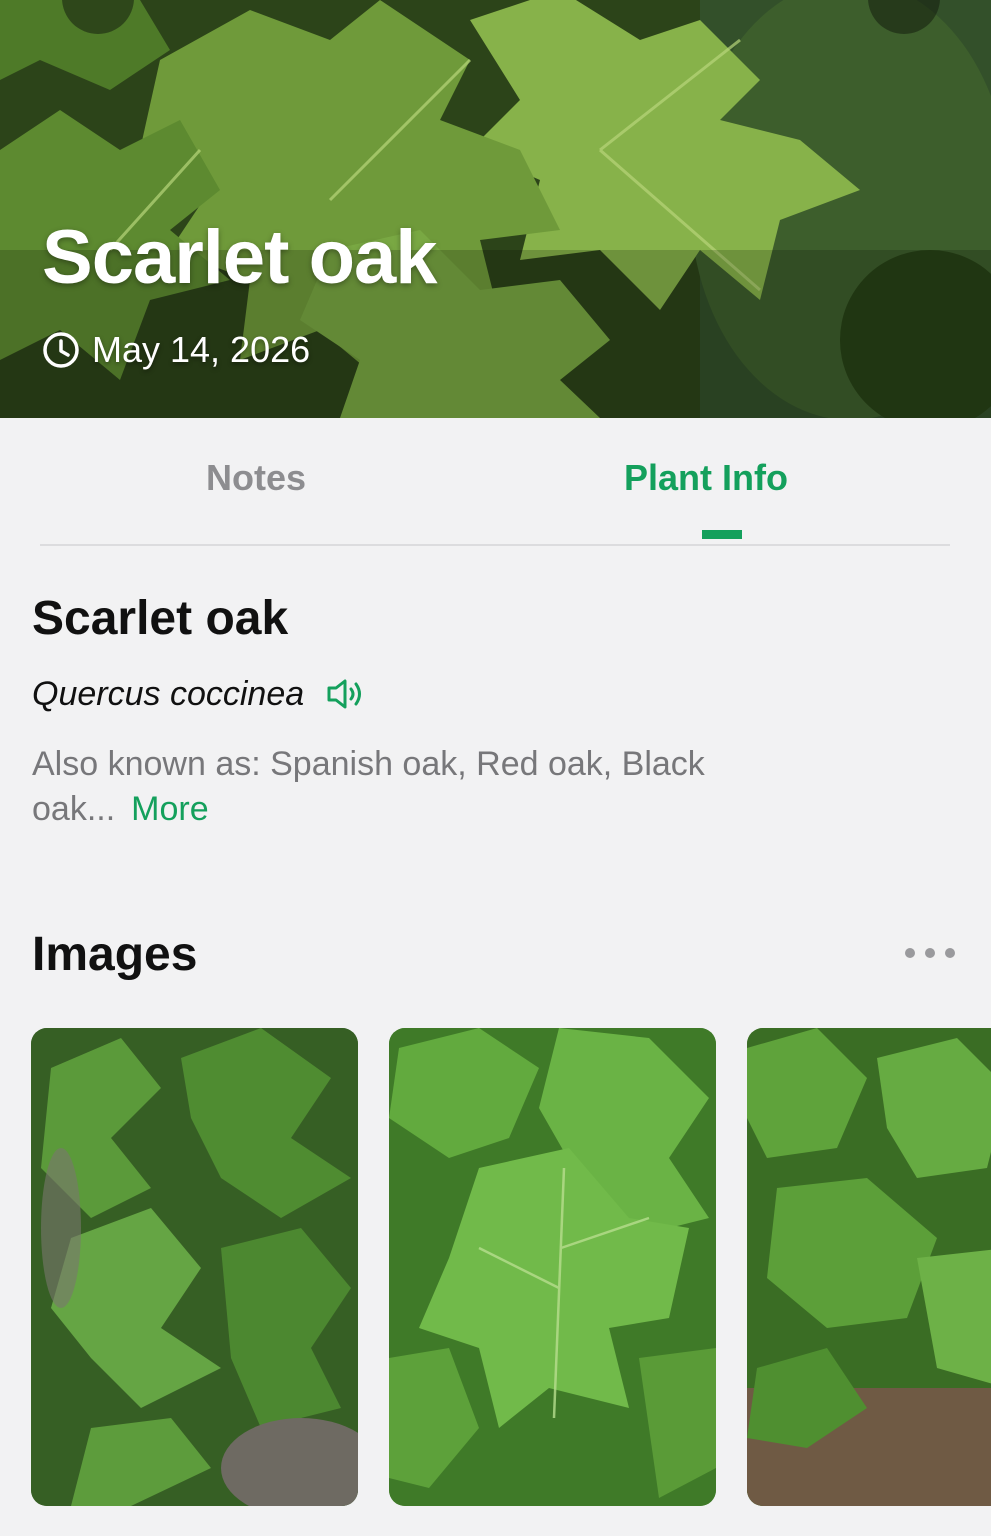 The width and height of the screenshot is (991, 1536). I want to click on tab-notes: Notes, so click(256, 478).